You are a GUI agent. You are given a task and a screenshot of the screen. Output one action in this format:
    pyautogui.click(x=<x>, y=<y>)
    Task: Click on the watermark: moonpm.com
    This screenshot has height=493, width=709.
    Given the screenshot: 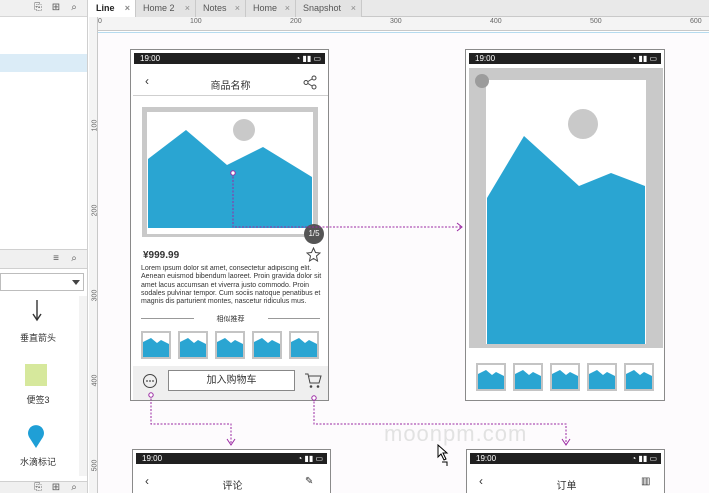 What is the action you would take?
    pyautogui.click(x=456, y=433)
    